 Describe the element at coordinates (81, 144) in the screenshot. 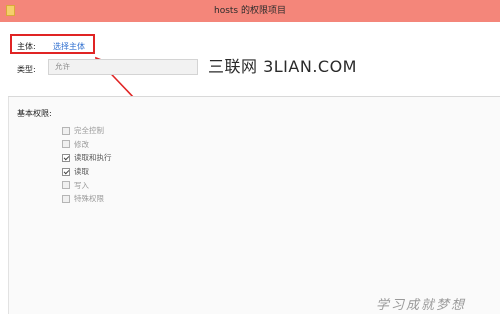

I see `permission-label: 修改` at that location.